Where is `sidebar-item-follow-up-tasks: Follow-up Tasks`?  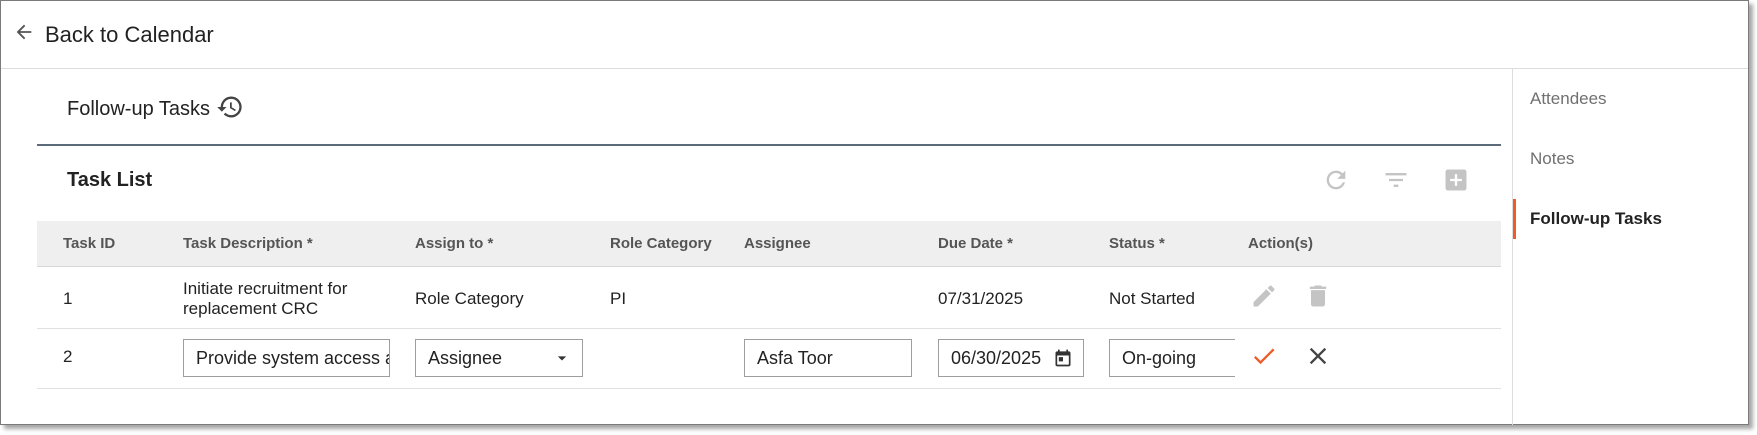 sidebar-item-follow-up-tasks: Follow-up Tasks is located at coordinates (1631, 219).